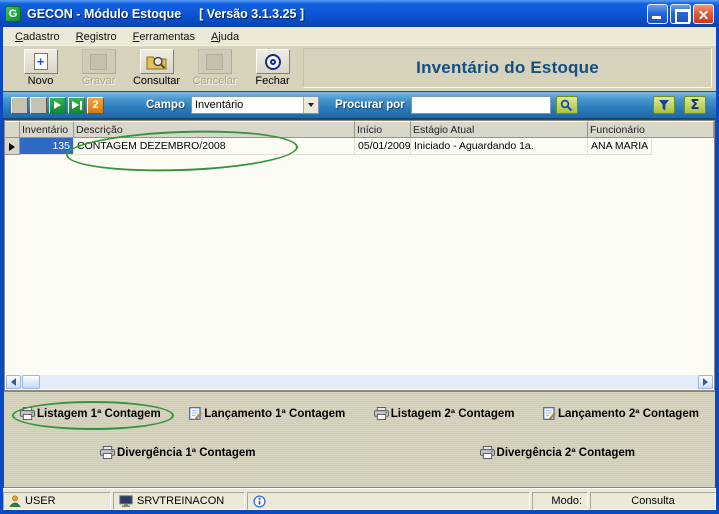  I want to click on cell-descricao: CONTAGEM DEZEMBRO/2008, so click(214, 146).